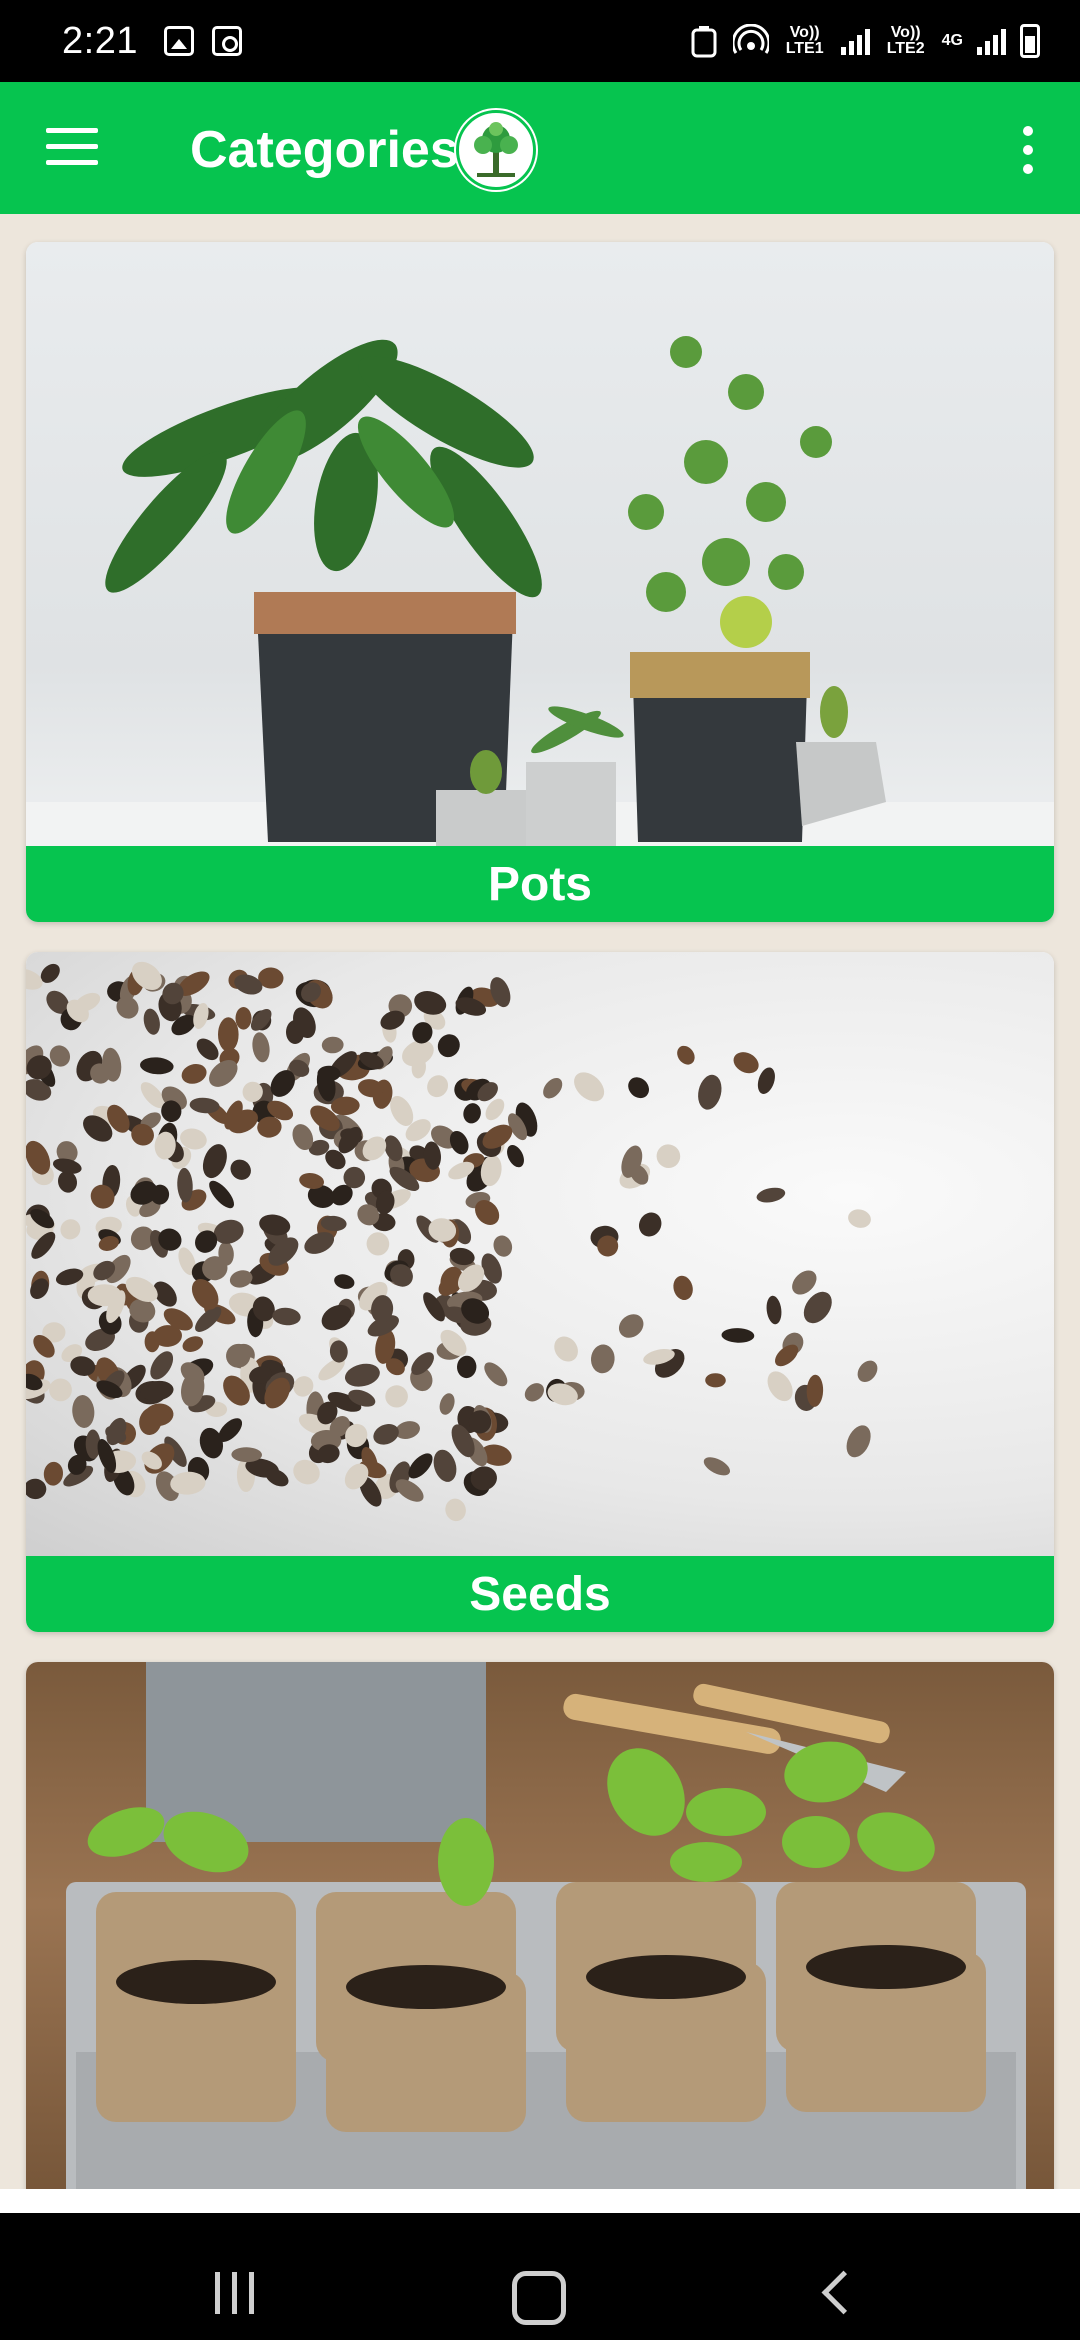 Image resolution: width=1080 pixels, height=2340 pixels. Describe the element at coordinates (704, 42) in the screenshot. I see `data-saver-icon` at that location.